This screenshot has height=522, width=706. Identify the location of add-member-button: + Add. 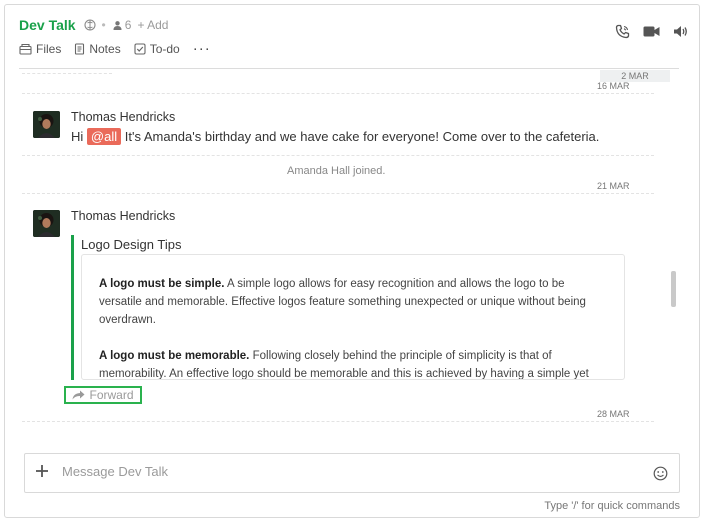
(152, 25).